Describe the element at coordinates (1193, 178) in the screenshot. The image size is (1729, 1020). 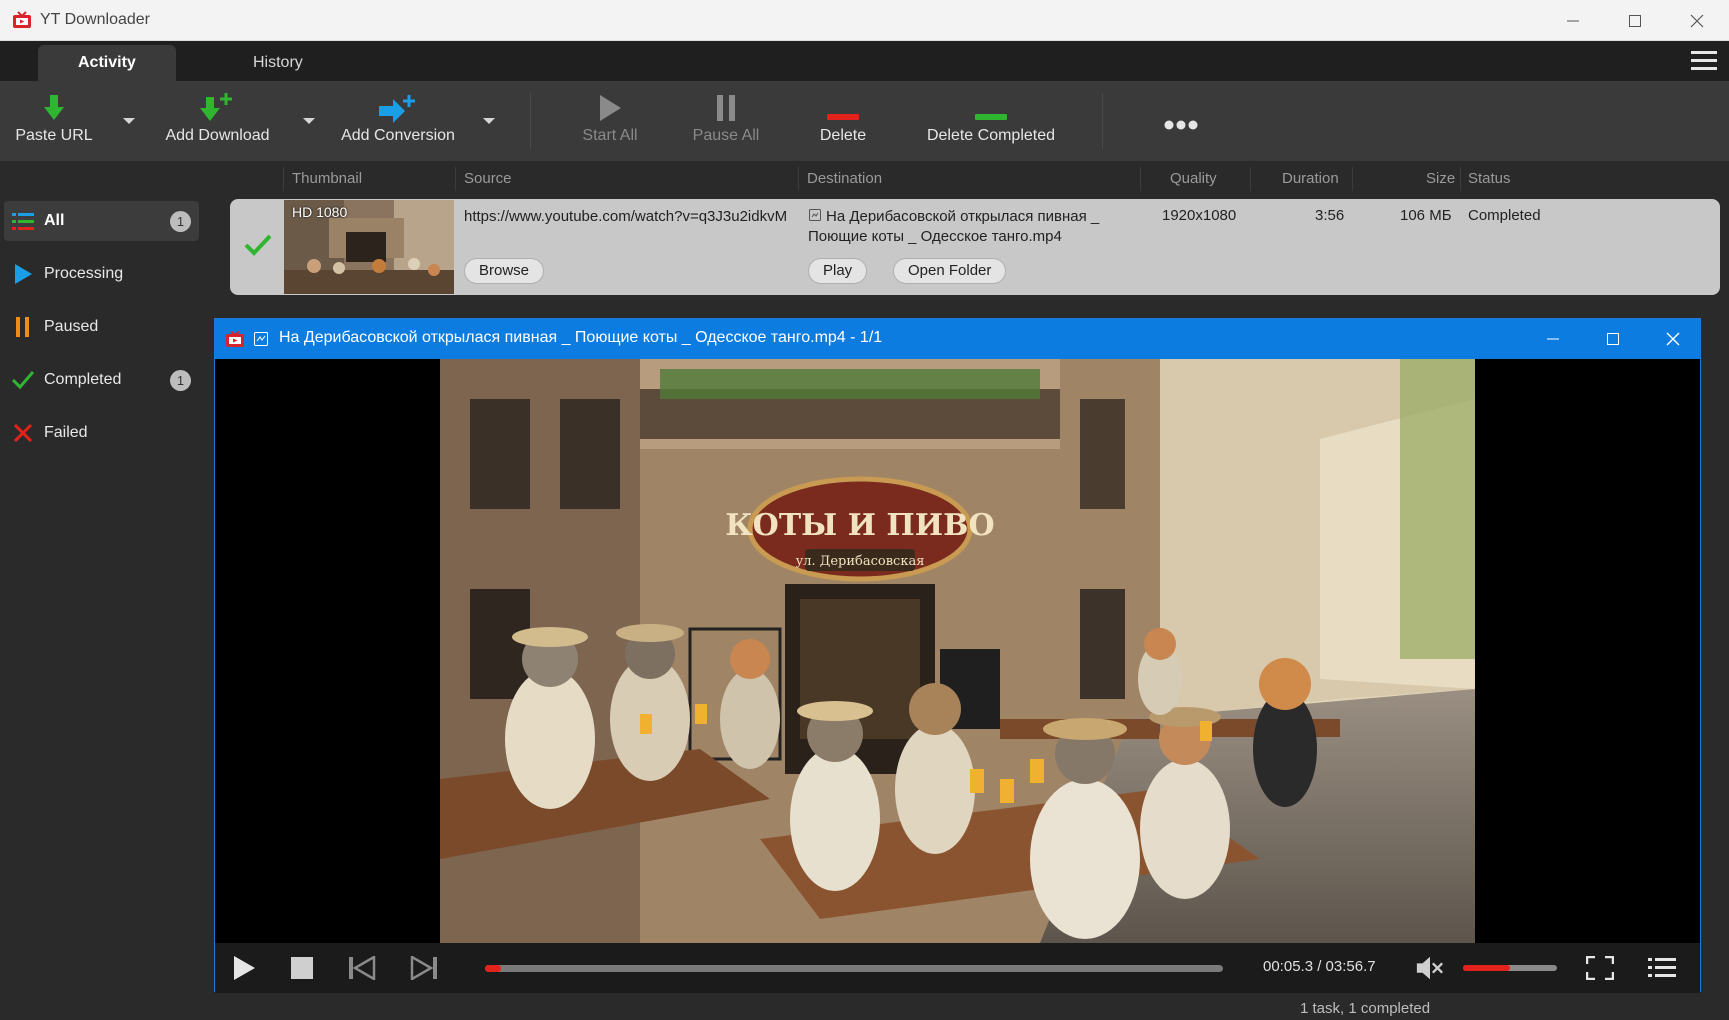
I see `col-quality: Quality` at that location.